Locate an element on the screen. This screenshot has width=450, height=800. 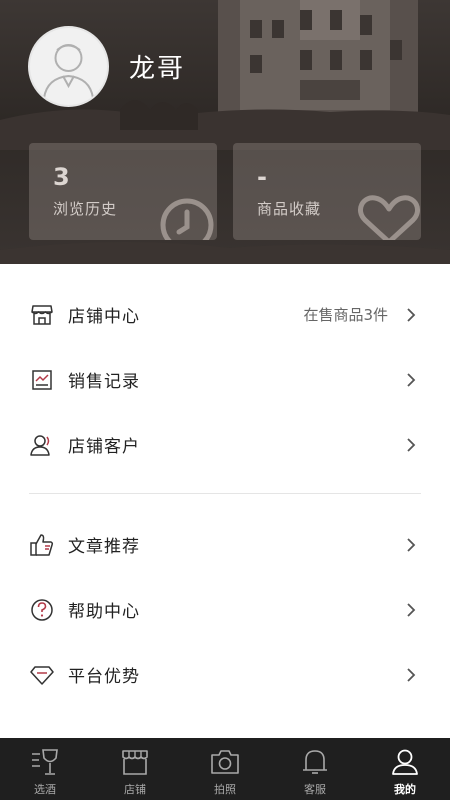
wine-glass-icon is located at coordinates (45, 762).